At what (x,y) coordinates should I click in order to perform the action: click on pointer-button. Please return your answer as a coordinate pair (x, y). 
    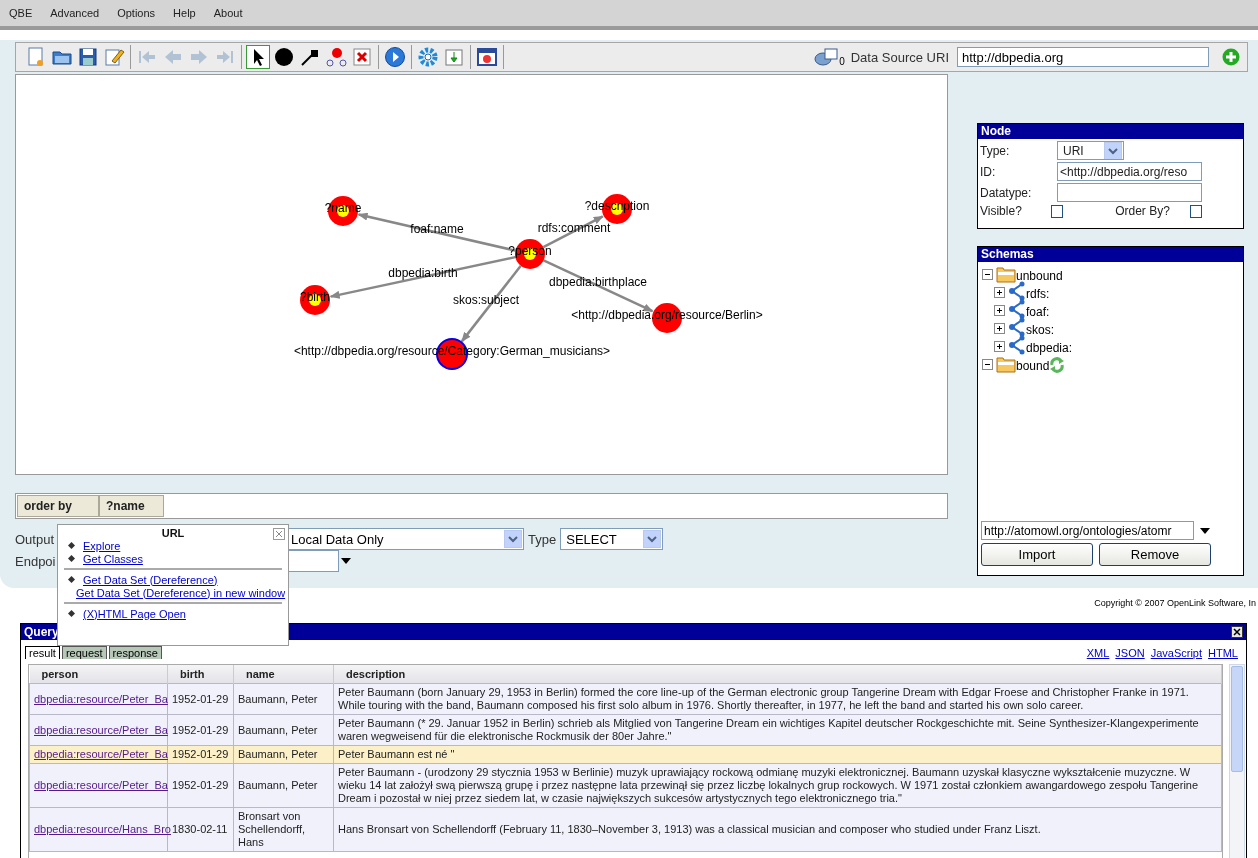
    Looking at the image, I should click on (258, 57).